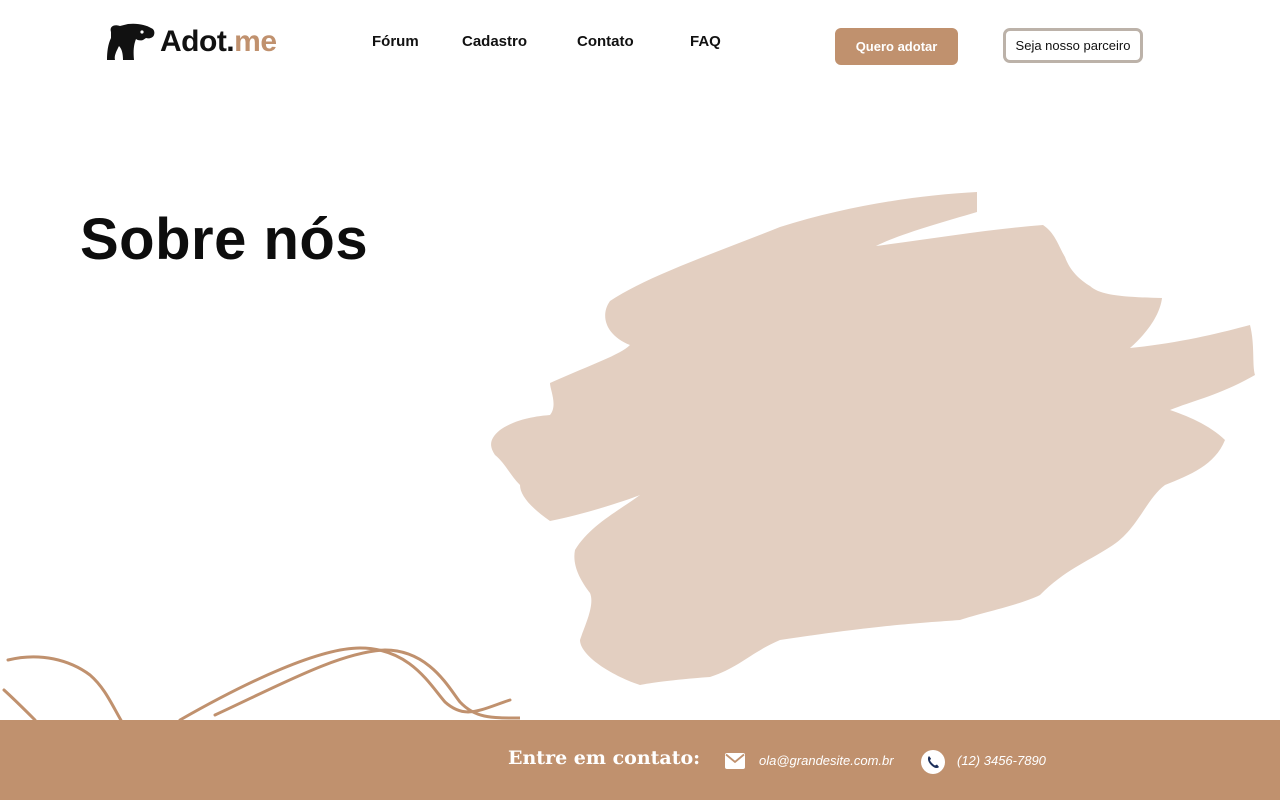 The image size is (1280, 800). Describe the element at coordinates (605, 41) in the screenshot. I see `nav-item-contato: Contato` at that location.